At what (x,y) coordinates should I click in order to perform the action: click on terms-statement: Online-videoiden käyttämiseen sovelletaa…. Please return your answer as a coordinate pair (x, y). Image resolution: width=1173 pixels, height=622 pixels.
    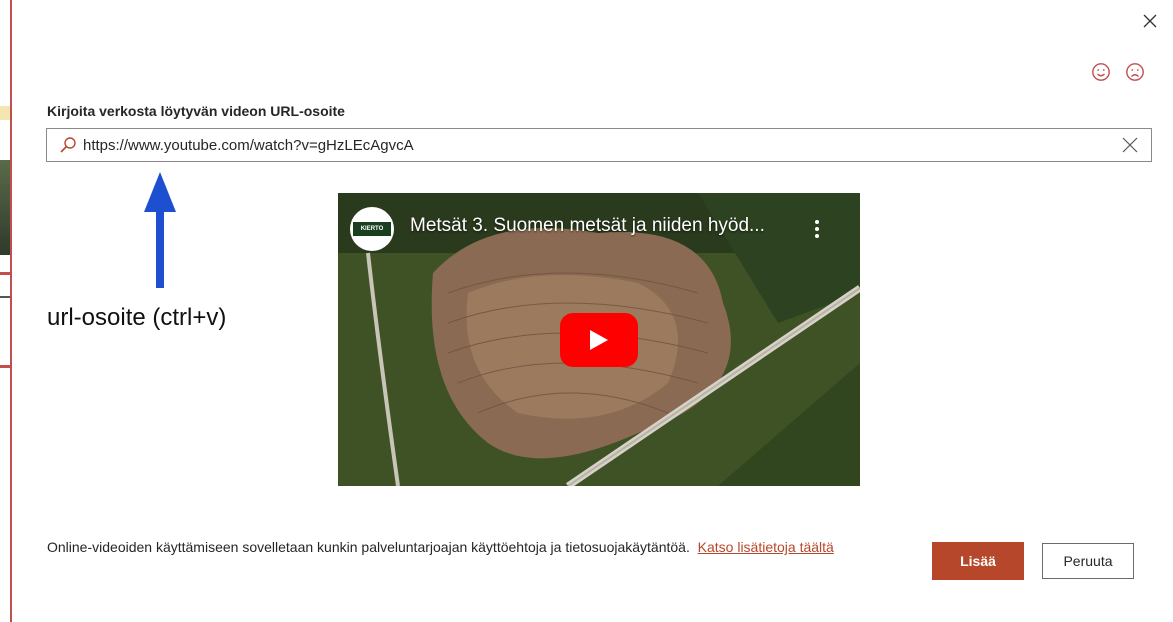
    Looking at the image, I should click on (368, 547).